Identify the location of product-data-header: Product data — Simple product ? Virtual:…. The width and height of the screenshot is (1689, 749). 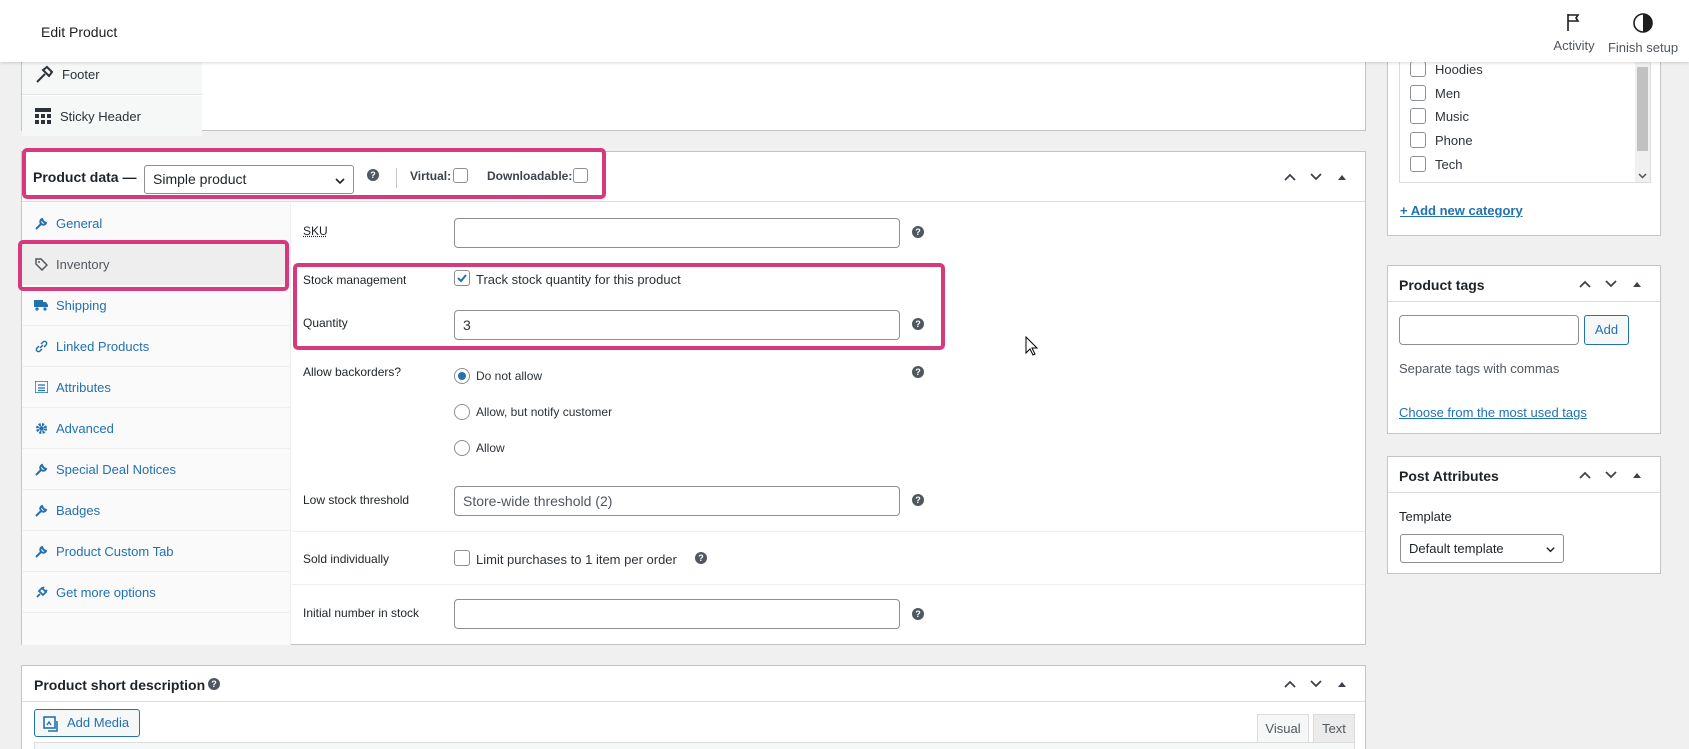
(693, 177).